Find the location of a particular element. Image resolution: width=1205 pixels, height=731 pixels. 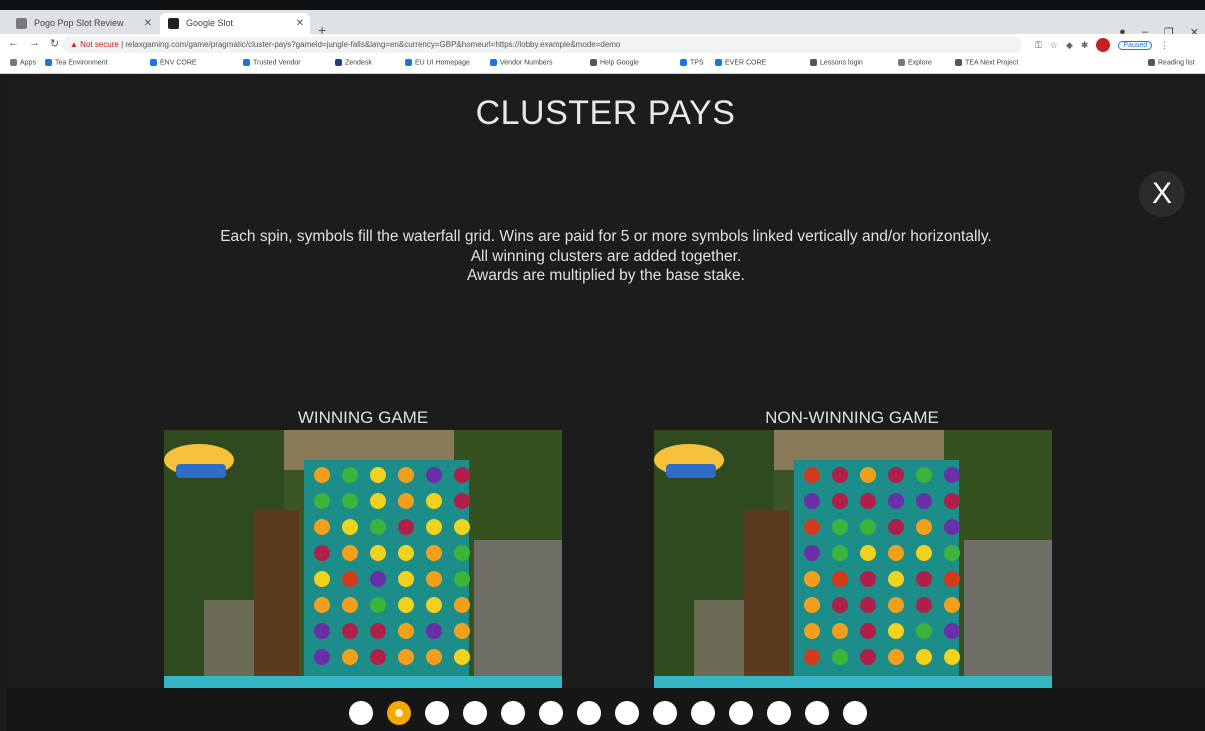

bookmark-item: Vendor Numbers is located at coordinates (521, 62).